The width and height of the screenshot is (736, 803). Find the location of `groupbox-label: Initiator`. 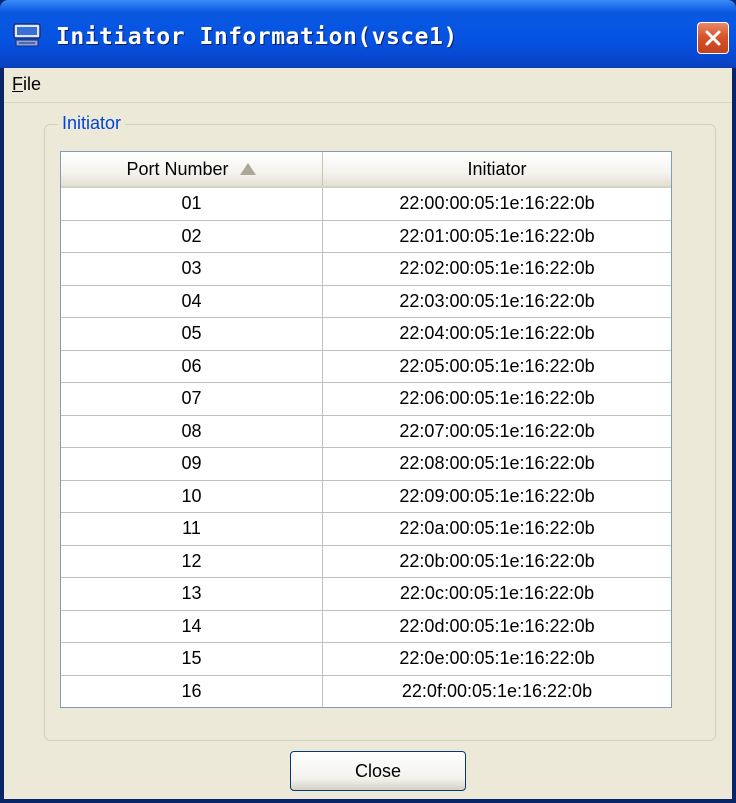

groupbox-label: Initiator is located at coordinates (92, 123).